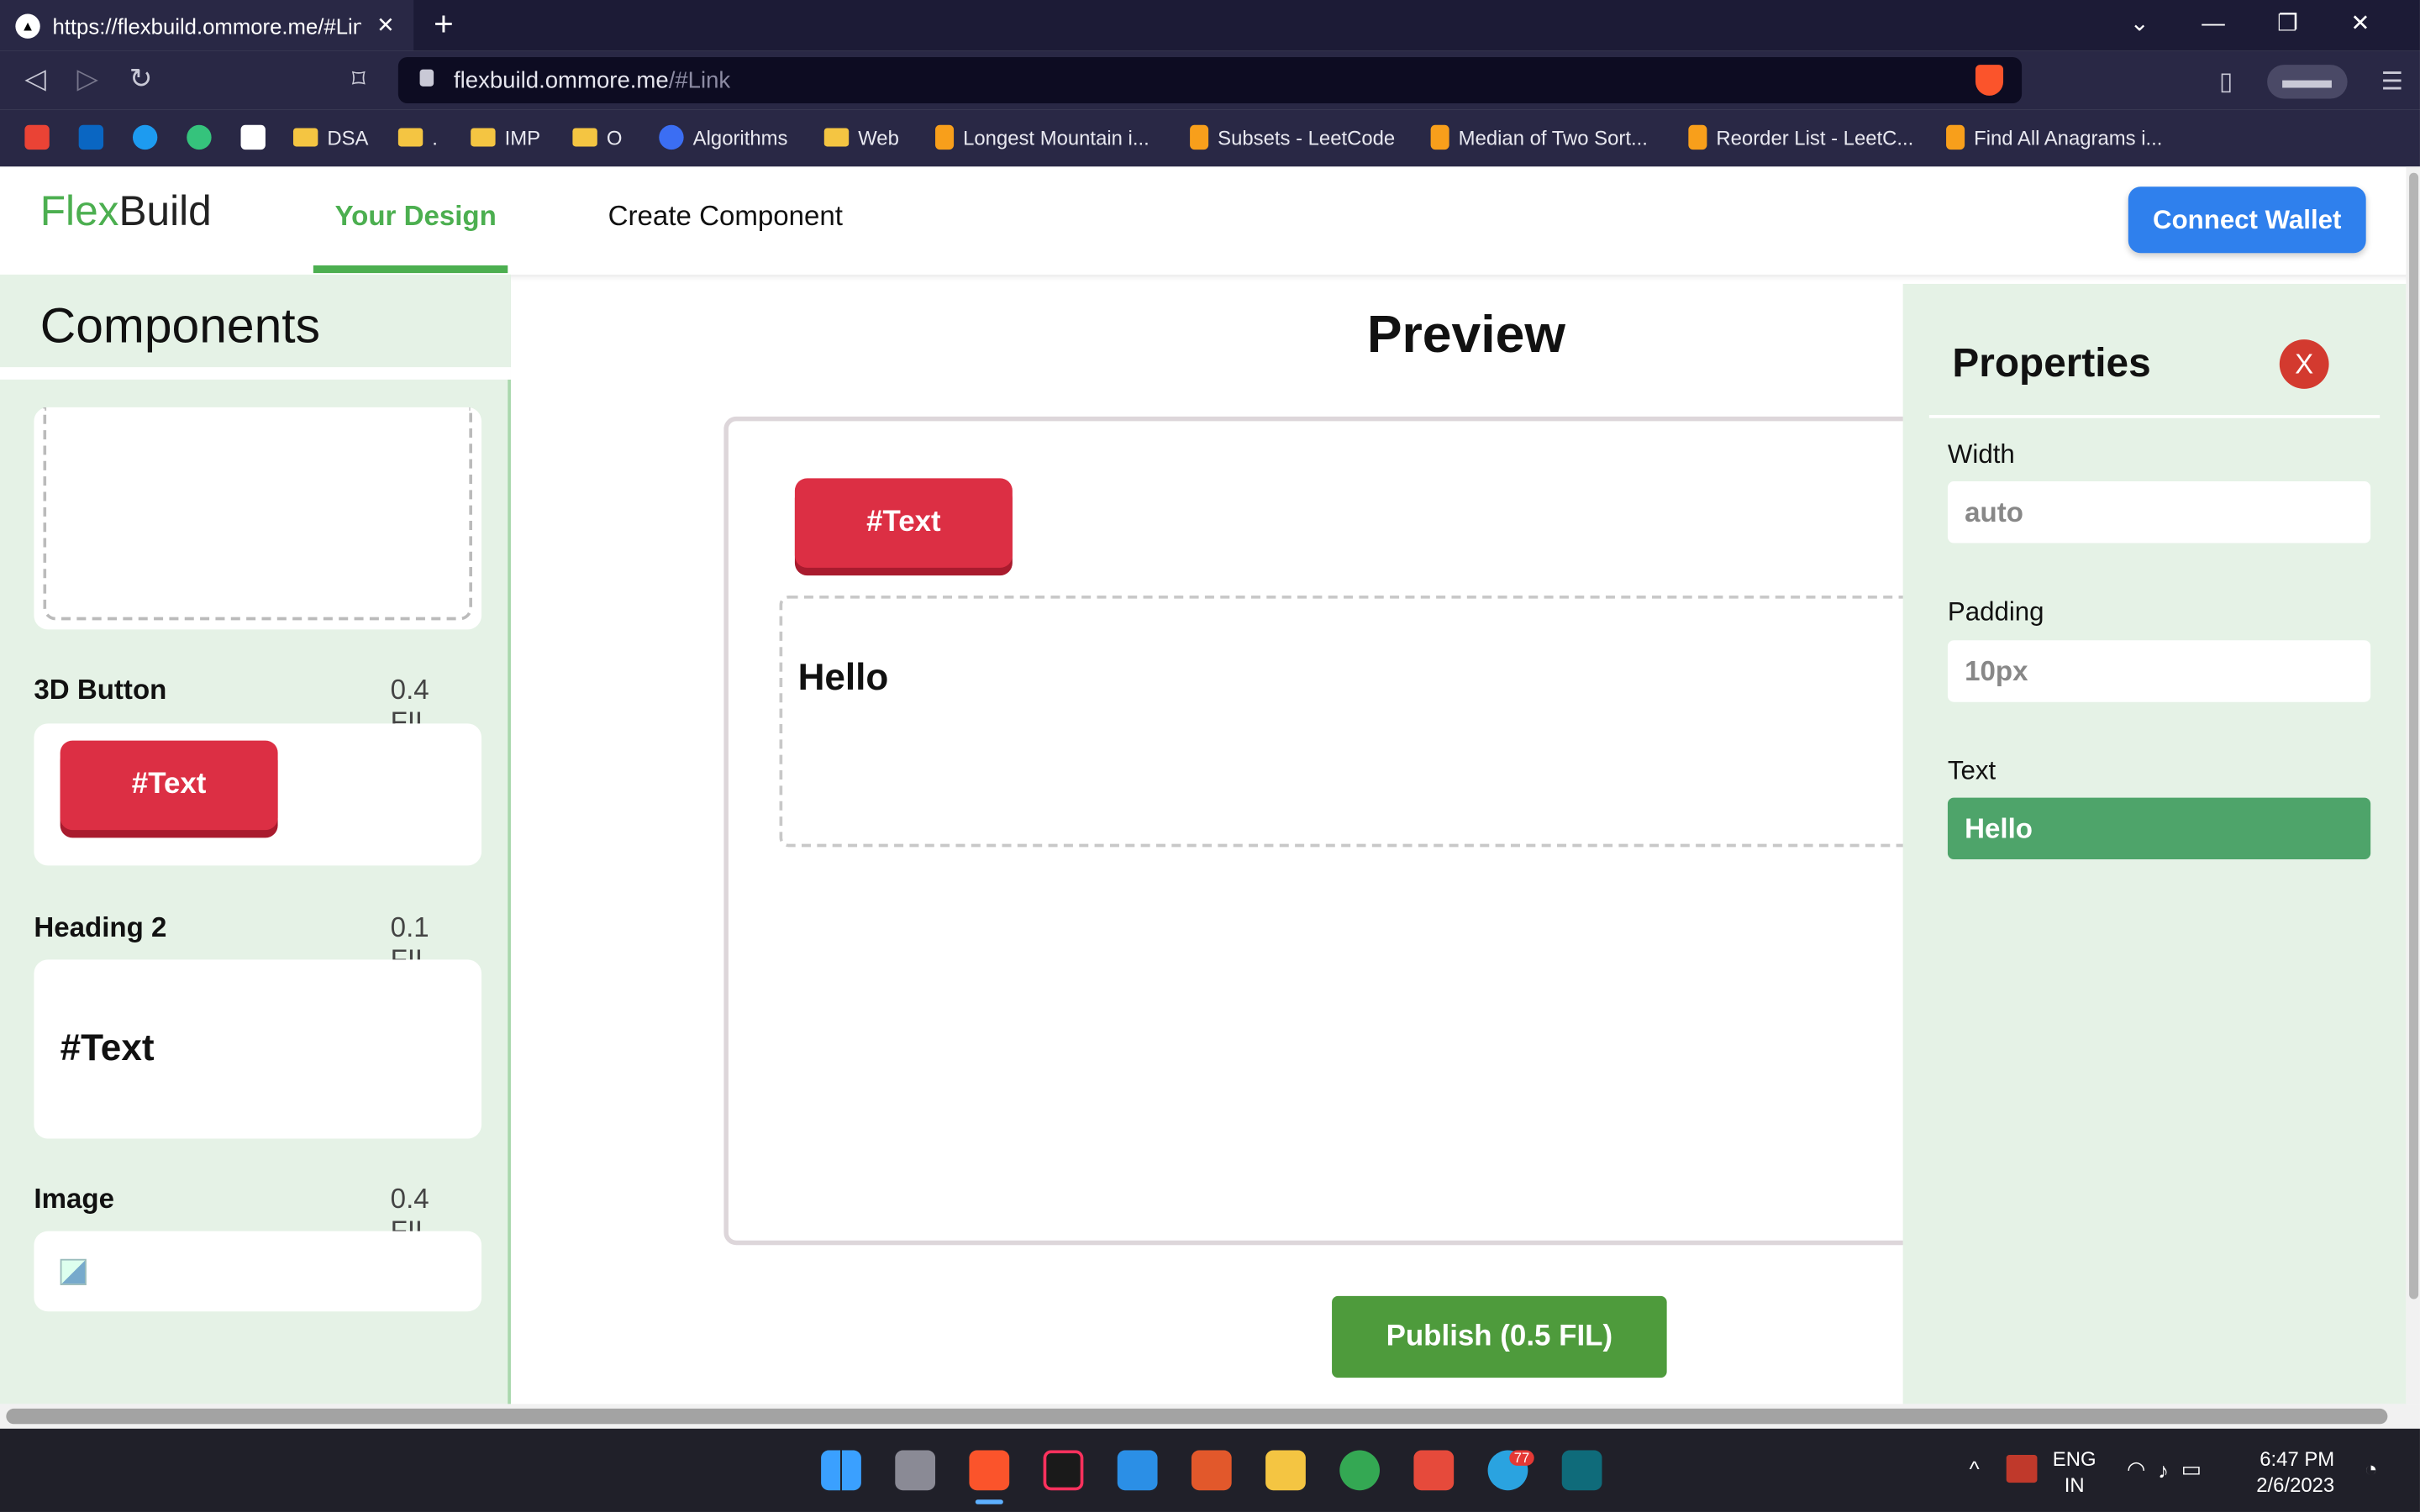 Image resolution: width=2420 pixels, height=1512 pixels. I want to click on bookmark-leetcode-2: Subsets - LeetCode, so click(1292, 137).